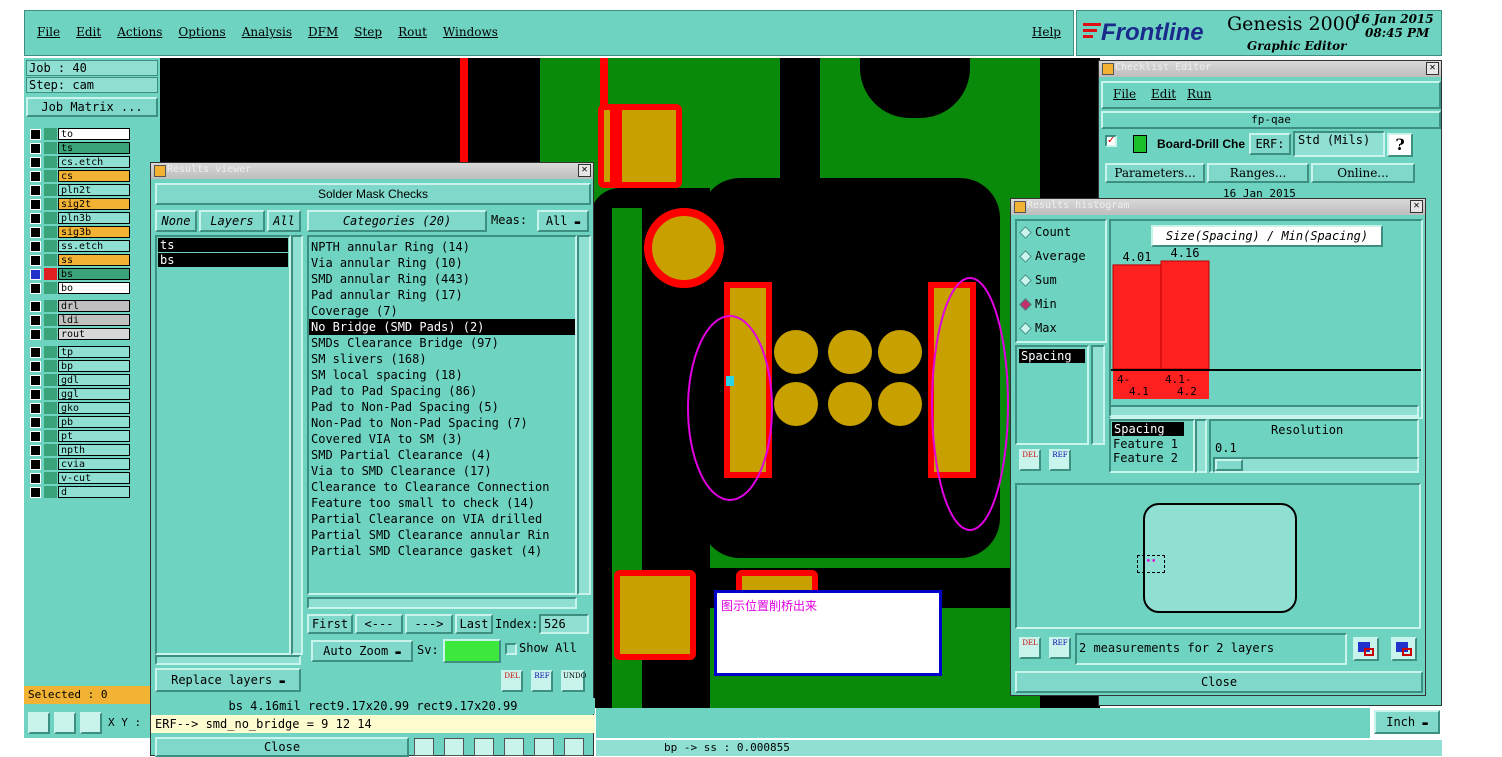 The width and height of the screenshot is (1502, 757). What do you see at coordinates (442, 327) in the screenshot?
I see `category-item: No Bridge (SMD Pads) (2)` at bounding box center [442, 327].